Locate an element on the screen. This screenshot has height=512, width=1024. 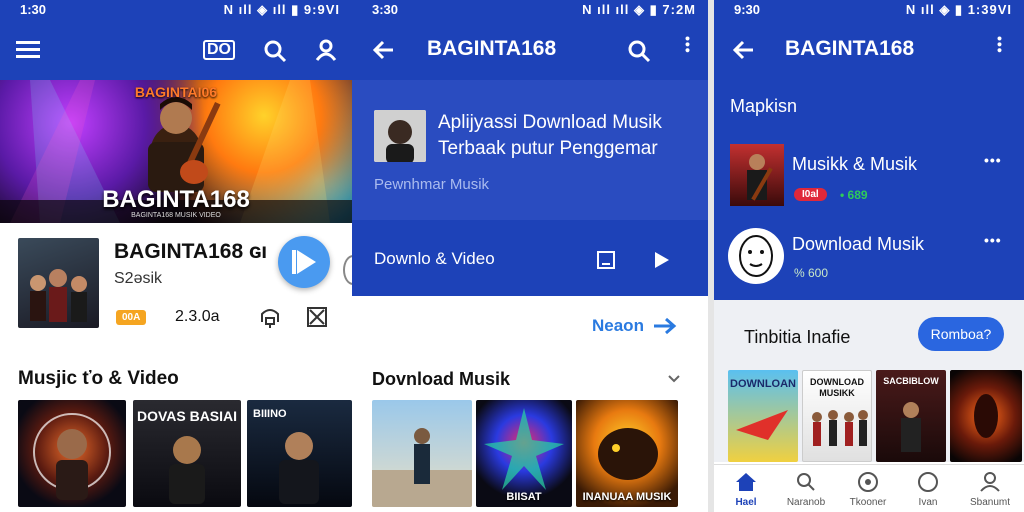
square-icon is located at coordinates (606, 260).